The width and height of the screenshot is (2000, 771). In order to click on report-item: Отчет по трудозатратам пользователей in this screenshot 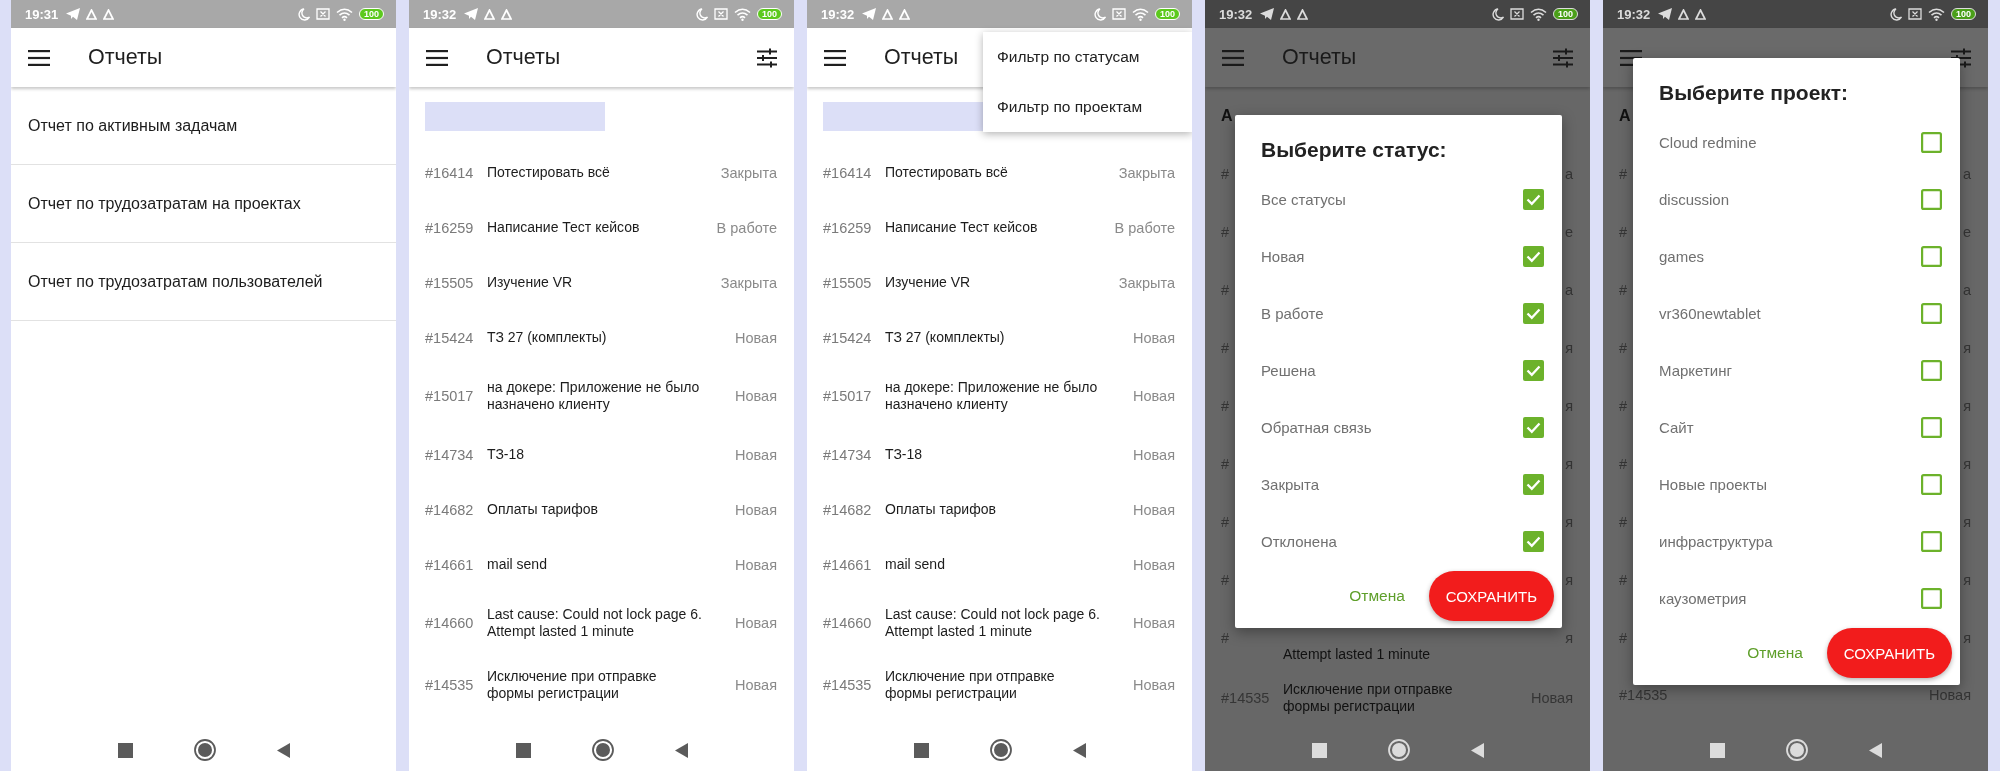, I will do `click(203, 282)`.